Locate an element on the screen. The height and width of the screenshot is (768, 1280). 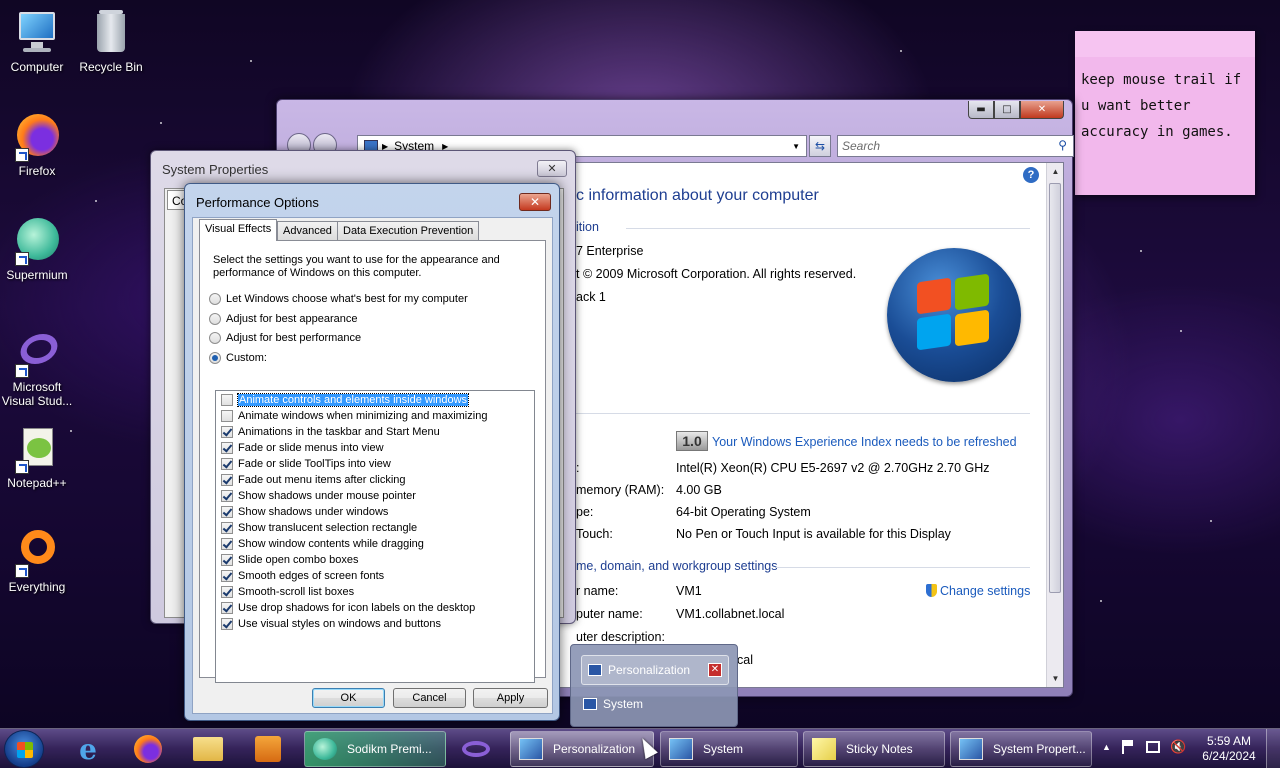
search-input: Search ⚲ is located at coordinates (955, 146).